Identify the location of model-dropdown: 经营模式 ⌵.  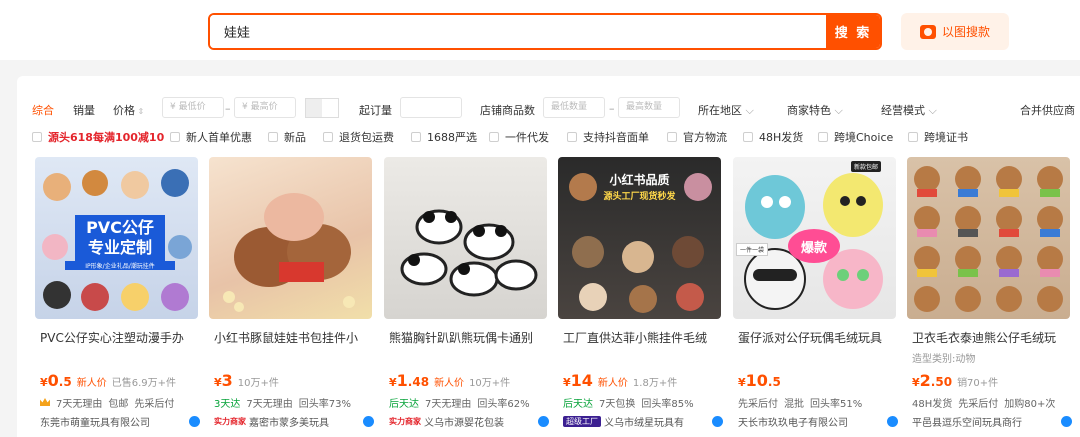
(909, 110).